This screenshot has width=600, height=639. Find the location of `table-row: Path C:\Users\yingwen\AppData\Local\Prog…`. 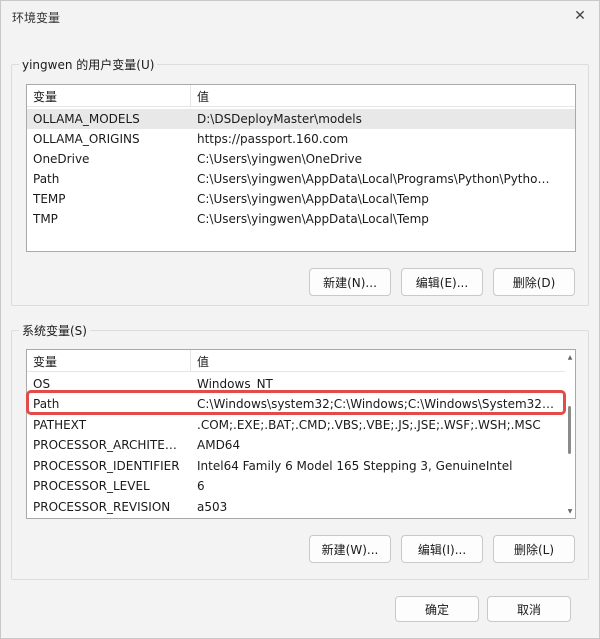

table-row: Path C:\Users\yingwen\AppData\Local\Prog… is located at coordinates (301, 179).